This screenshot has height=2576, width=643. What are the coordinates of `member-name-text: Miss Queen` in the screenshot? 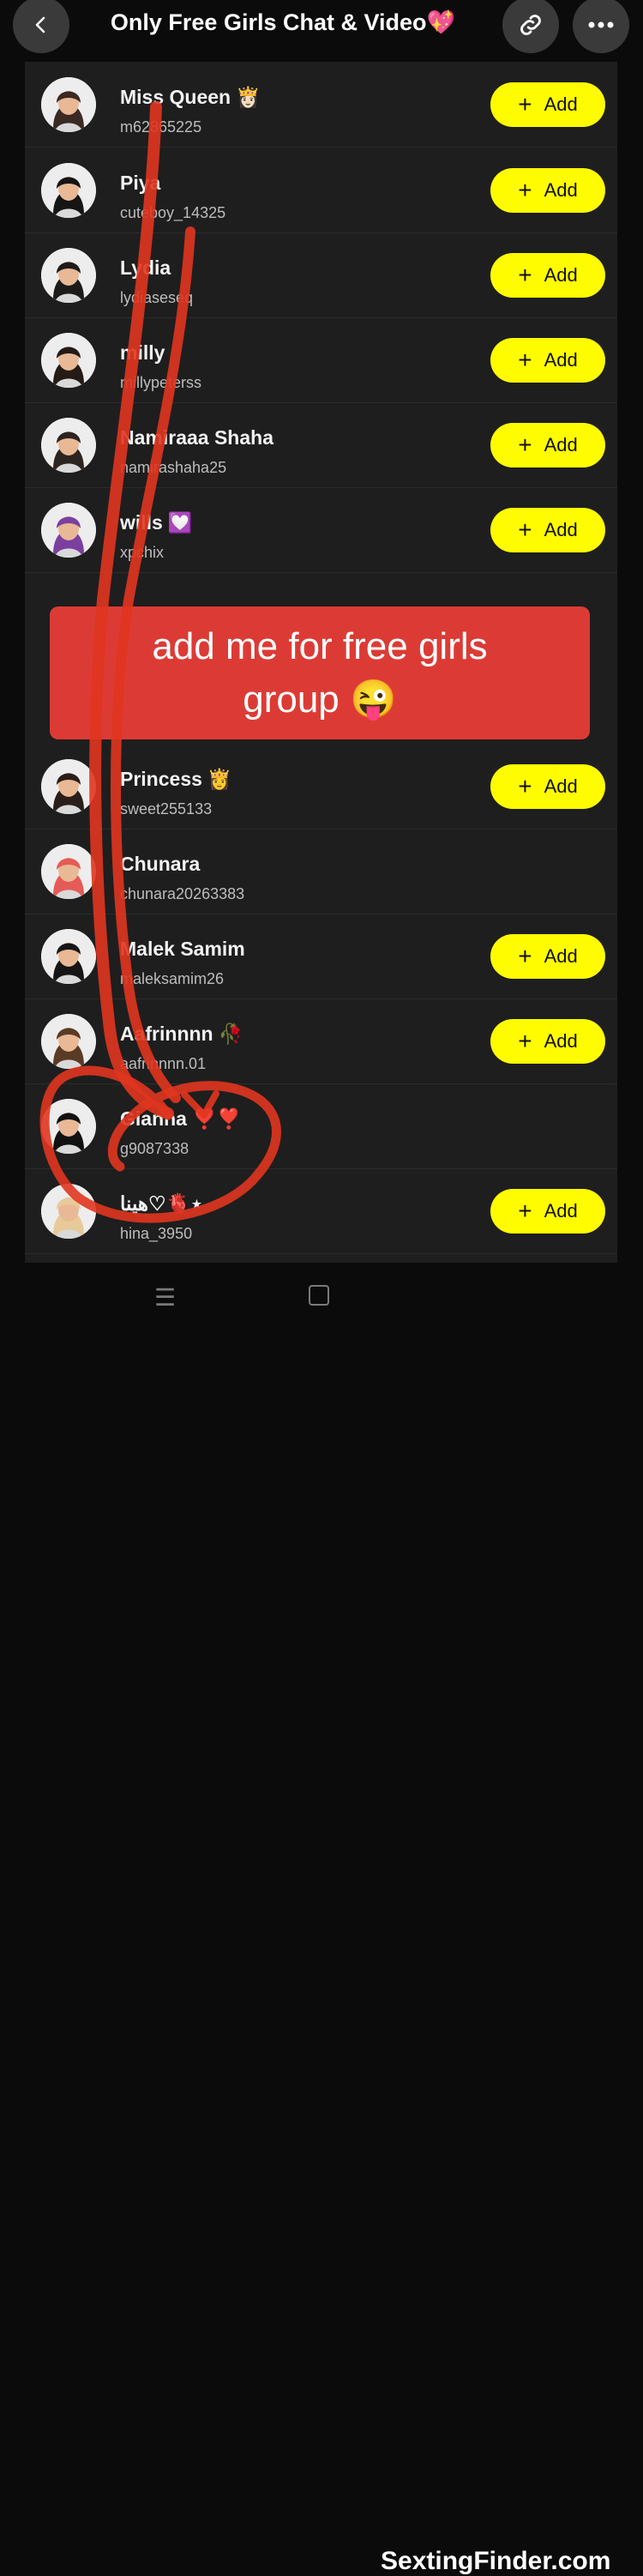 It's located at (175, 97).